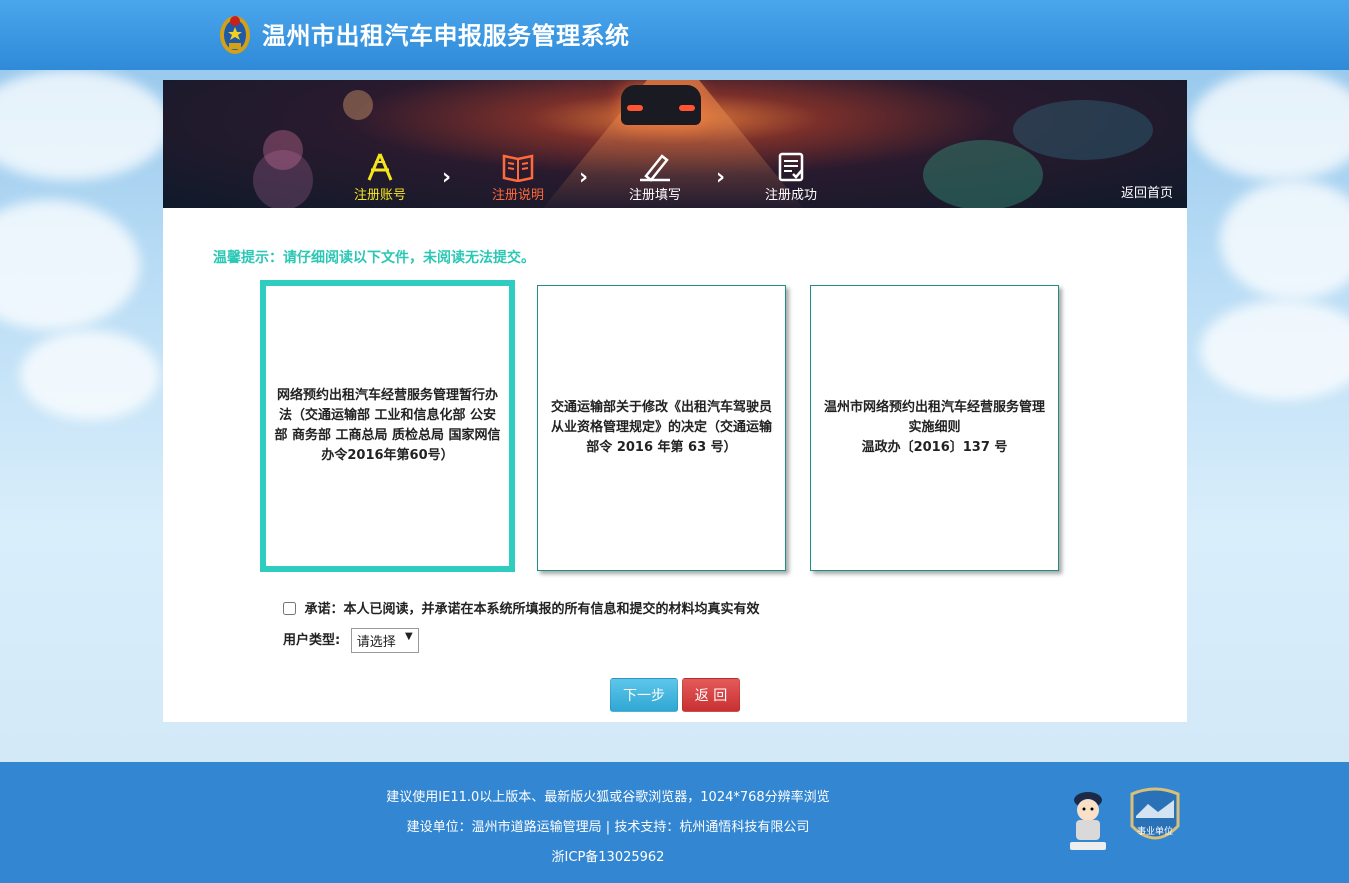  Describe the element at coordinates (790, 195) in the screenshot. I see `step-label: 注册成功` at that location.